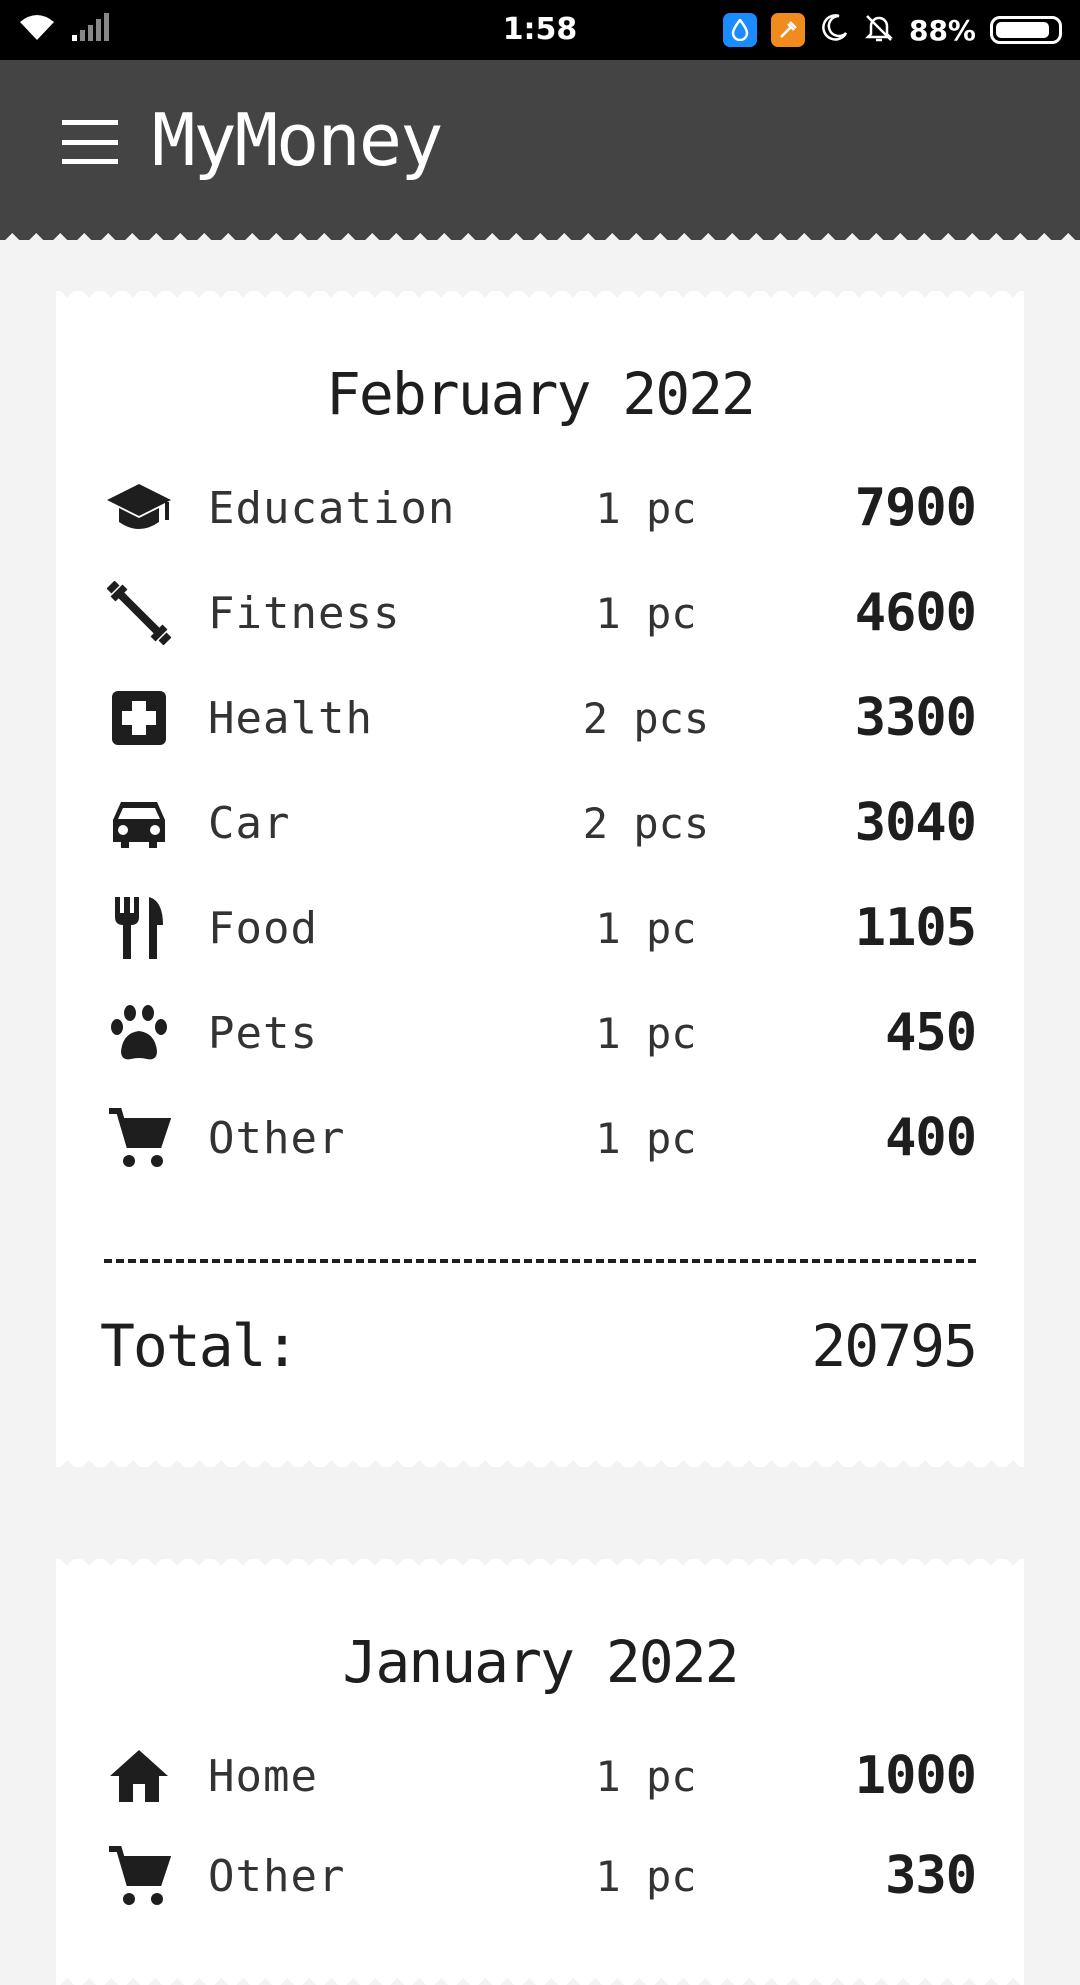 The width and height of the screenshot is (1080, 1985). I want to click on dashed-divider, so click(540, 1261).